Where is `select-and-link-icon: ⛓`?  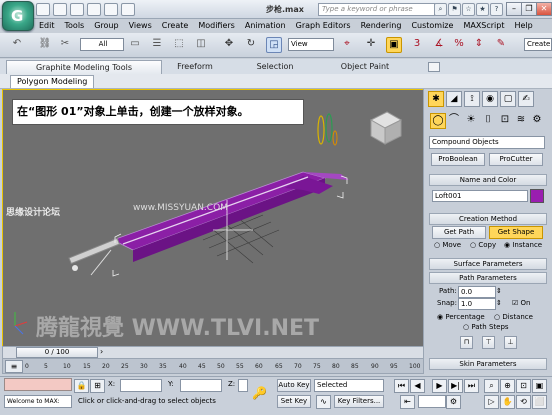
select-and-link-icon: ⛓ is located at coordinates (45, 44).